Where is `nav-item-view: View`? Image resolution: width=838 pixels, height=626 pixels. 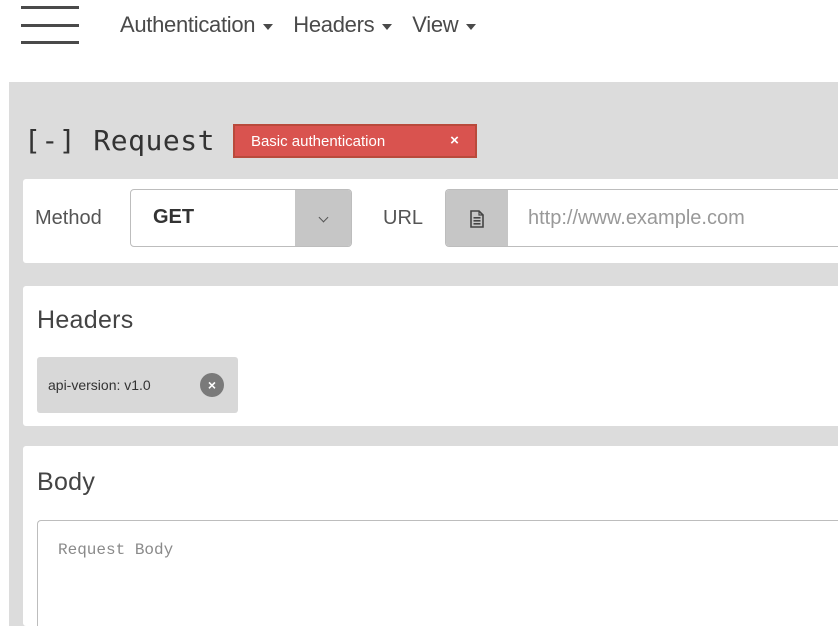
nav-item-view: View is located at coordinates (444, 25).